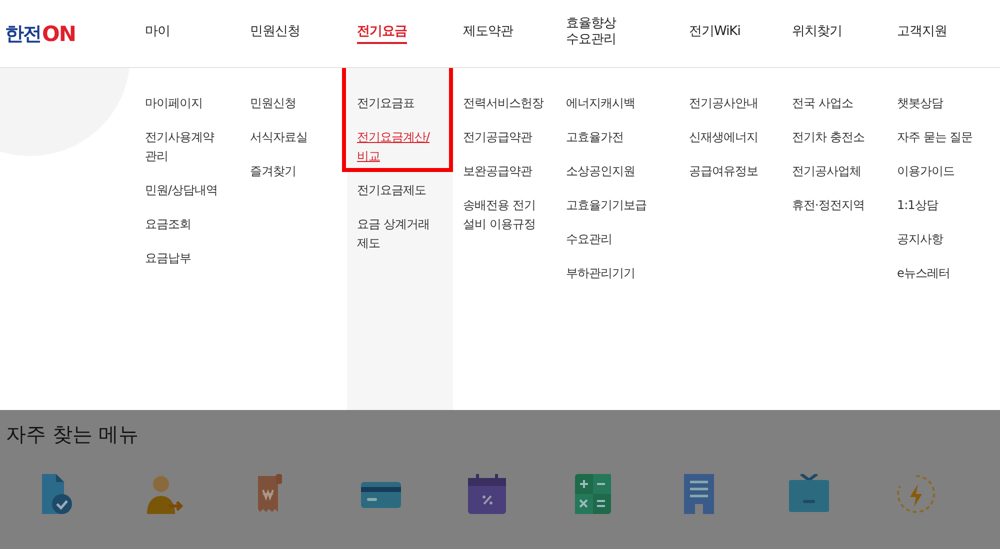 The image size is (1000, 549). What do you see at coordinates (938, 137) in the screenshot?
I see `submenu-link: 자주 묻는 질문` at bounding box center [938, 137].